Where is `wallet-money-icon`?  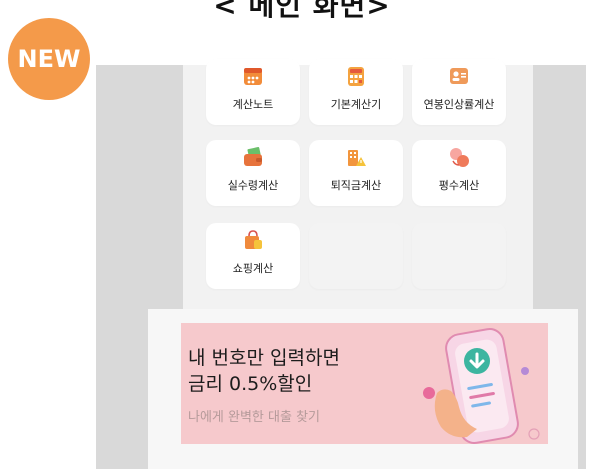
wallet-money-icon is located at coordinates (253, 157).